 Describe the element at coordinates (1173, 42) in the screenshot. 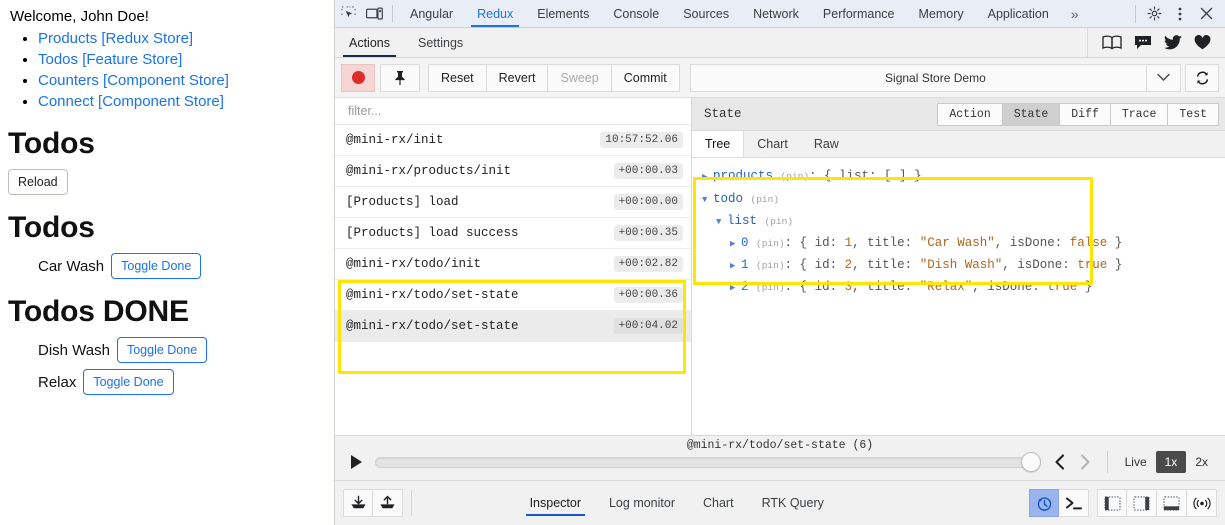

I see `twitter-icon` at that location.